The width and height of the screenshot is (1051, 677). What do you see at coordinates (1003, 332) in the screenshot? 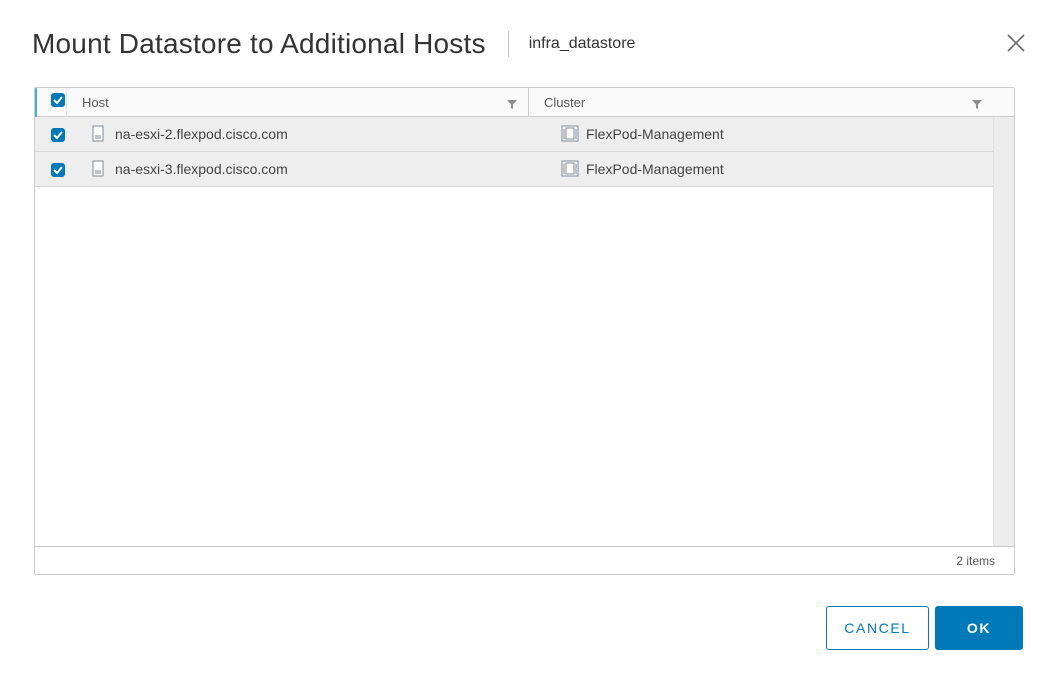
I see `vertical-scrollbar` at bounding box center [1003, 332].